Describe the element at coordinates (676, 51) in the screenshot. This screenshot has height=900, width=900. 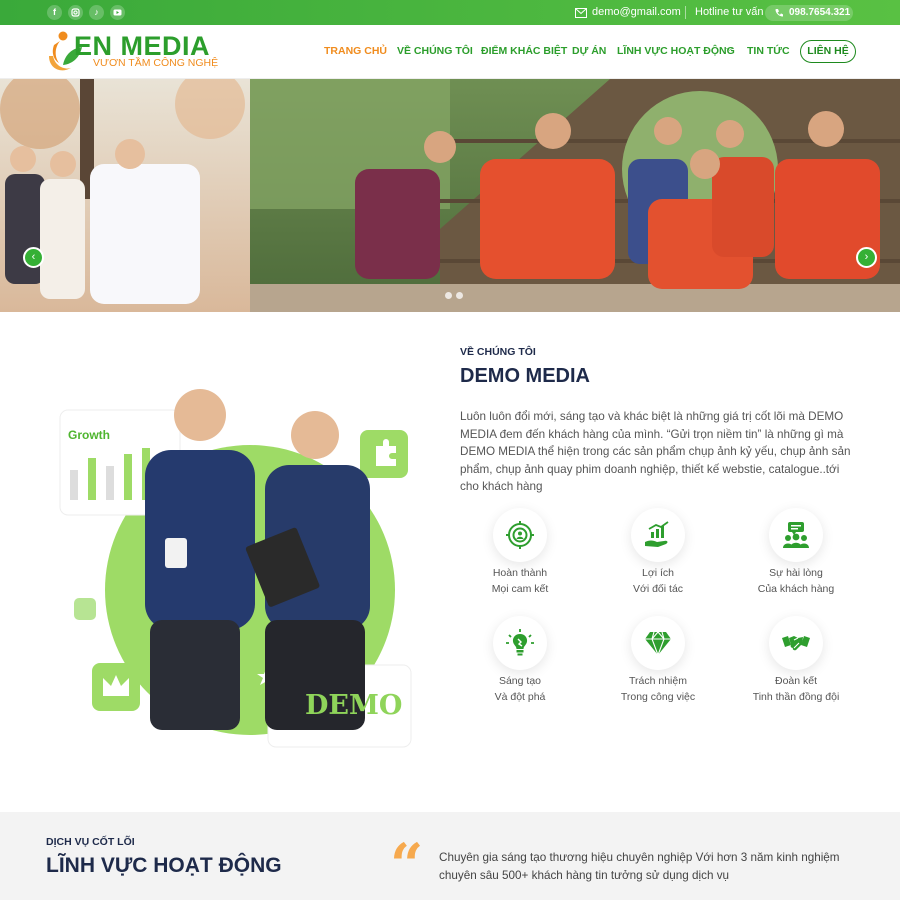
I see `nav-fields: LĨNH VỰC HOẠT ĐỘNG` at that location.